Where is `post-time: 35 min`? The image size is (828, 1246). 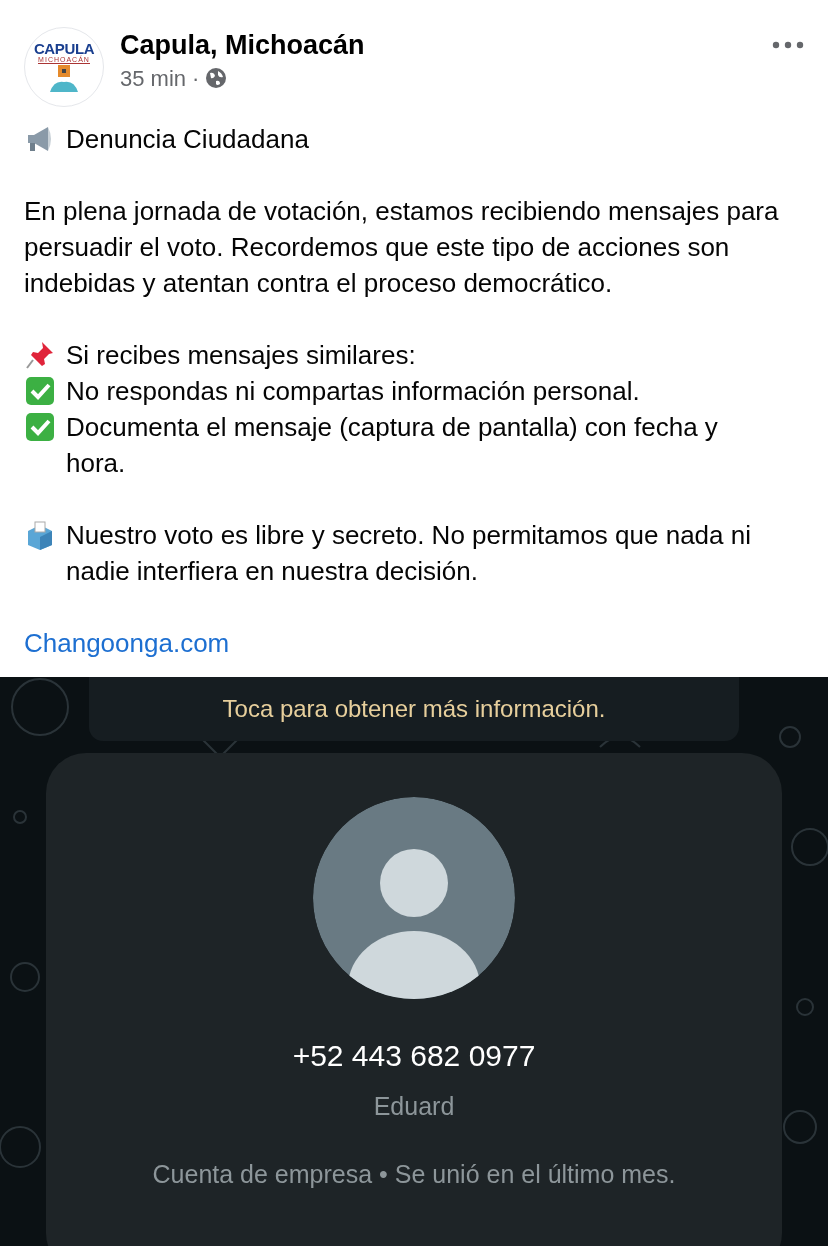
post-time: 35 min is located at coordinates (153, 78).